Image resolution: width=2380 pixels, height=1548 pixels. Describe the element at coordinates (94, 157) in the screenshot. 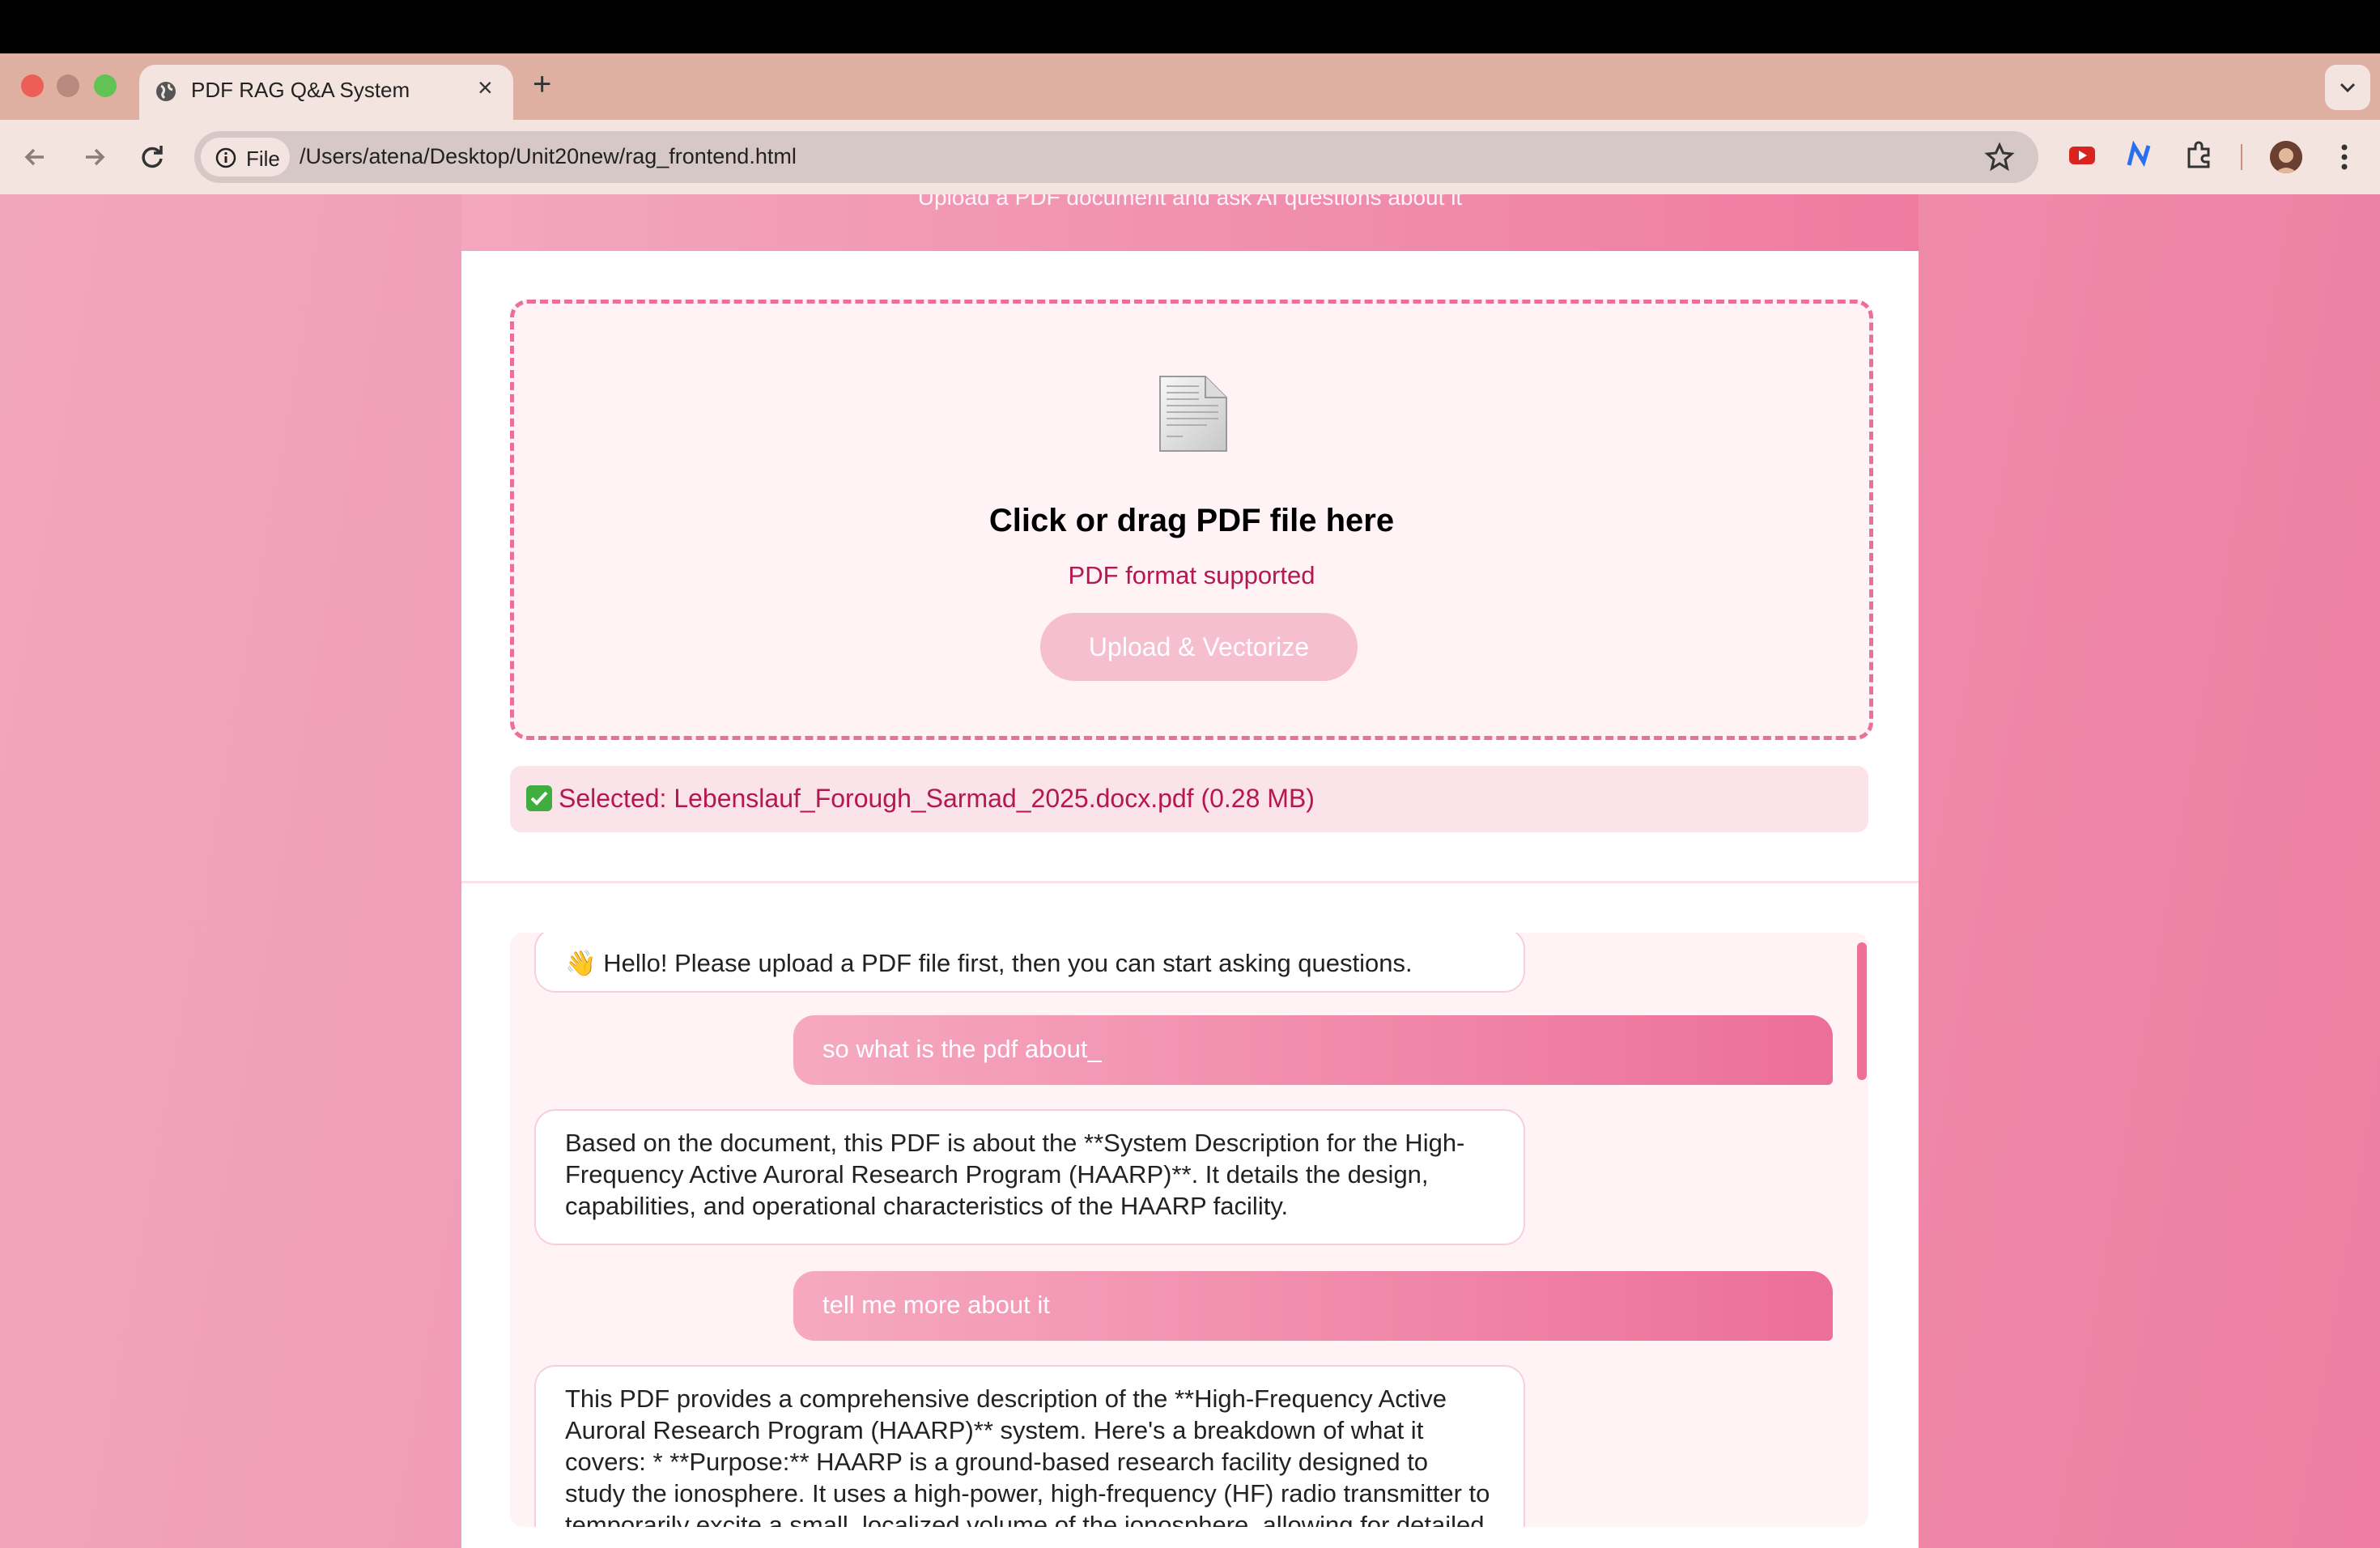

I see `forward-icon` at that location.